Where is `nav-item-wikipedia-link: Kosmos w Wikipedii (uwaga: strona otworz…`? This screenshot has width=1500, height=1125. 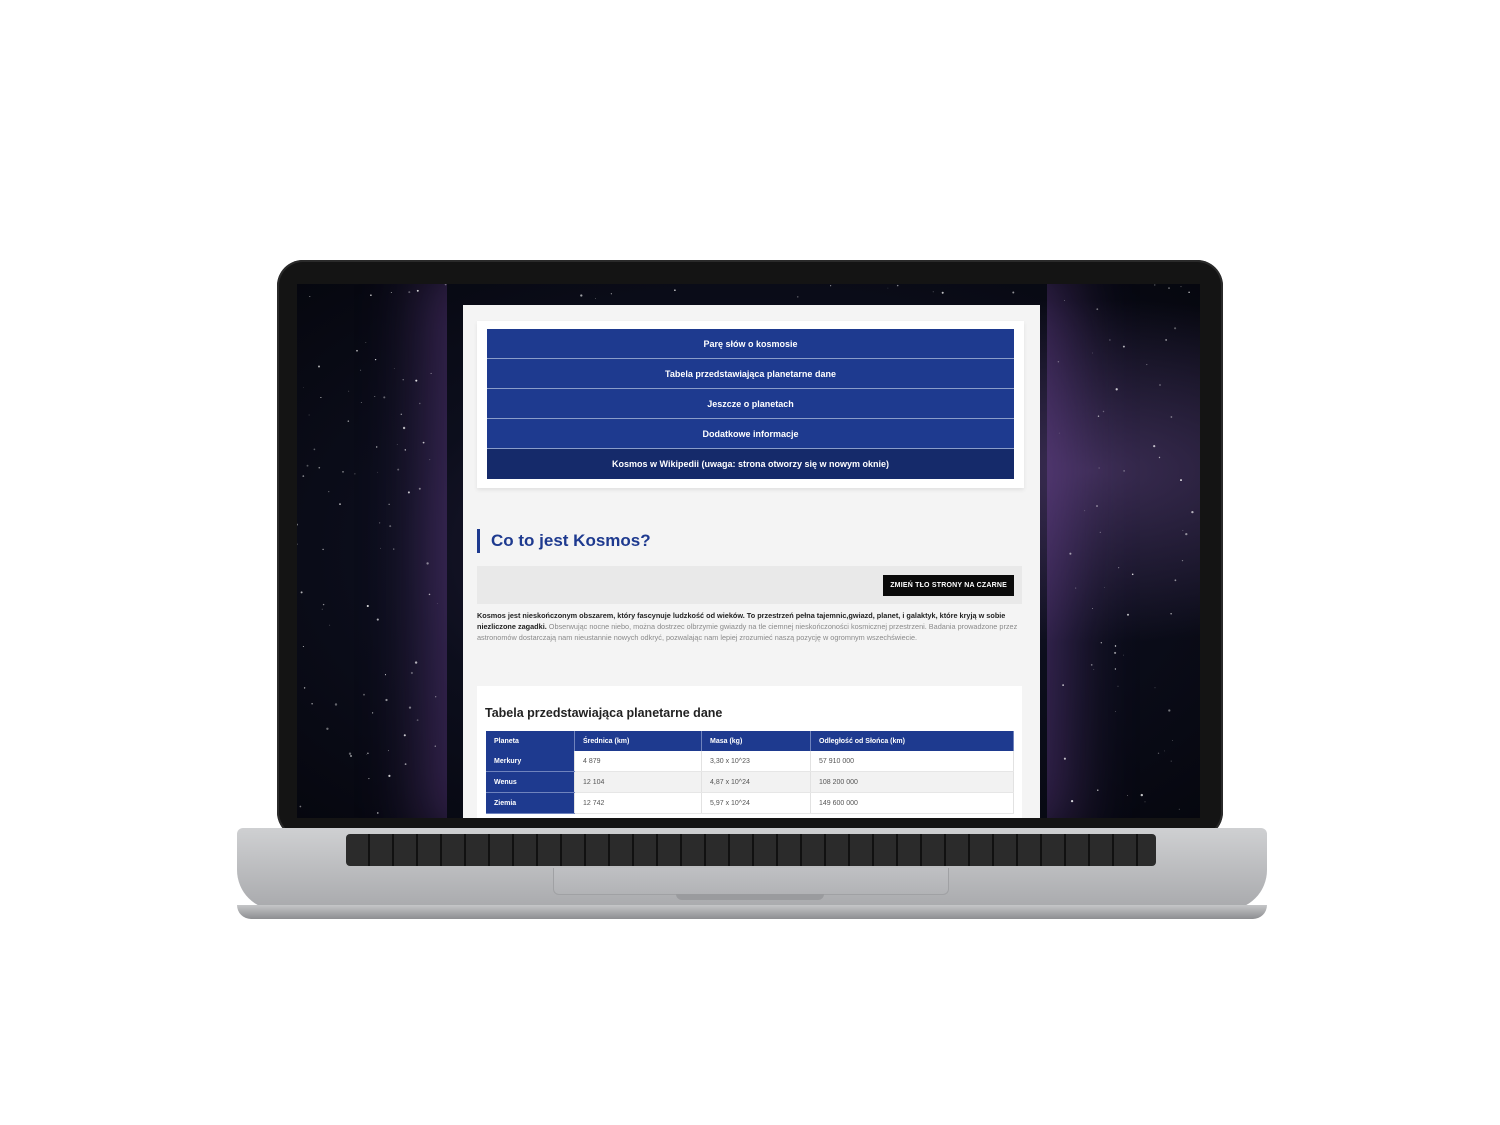 nav-item-wikipedia-link: Kosmos w Wikipedii (uwaga: strona otworz… is located at coordinates (750, 464).